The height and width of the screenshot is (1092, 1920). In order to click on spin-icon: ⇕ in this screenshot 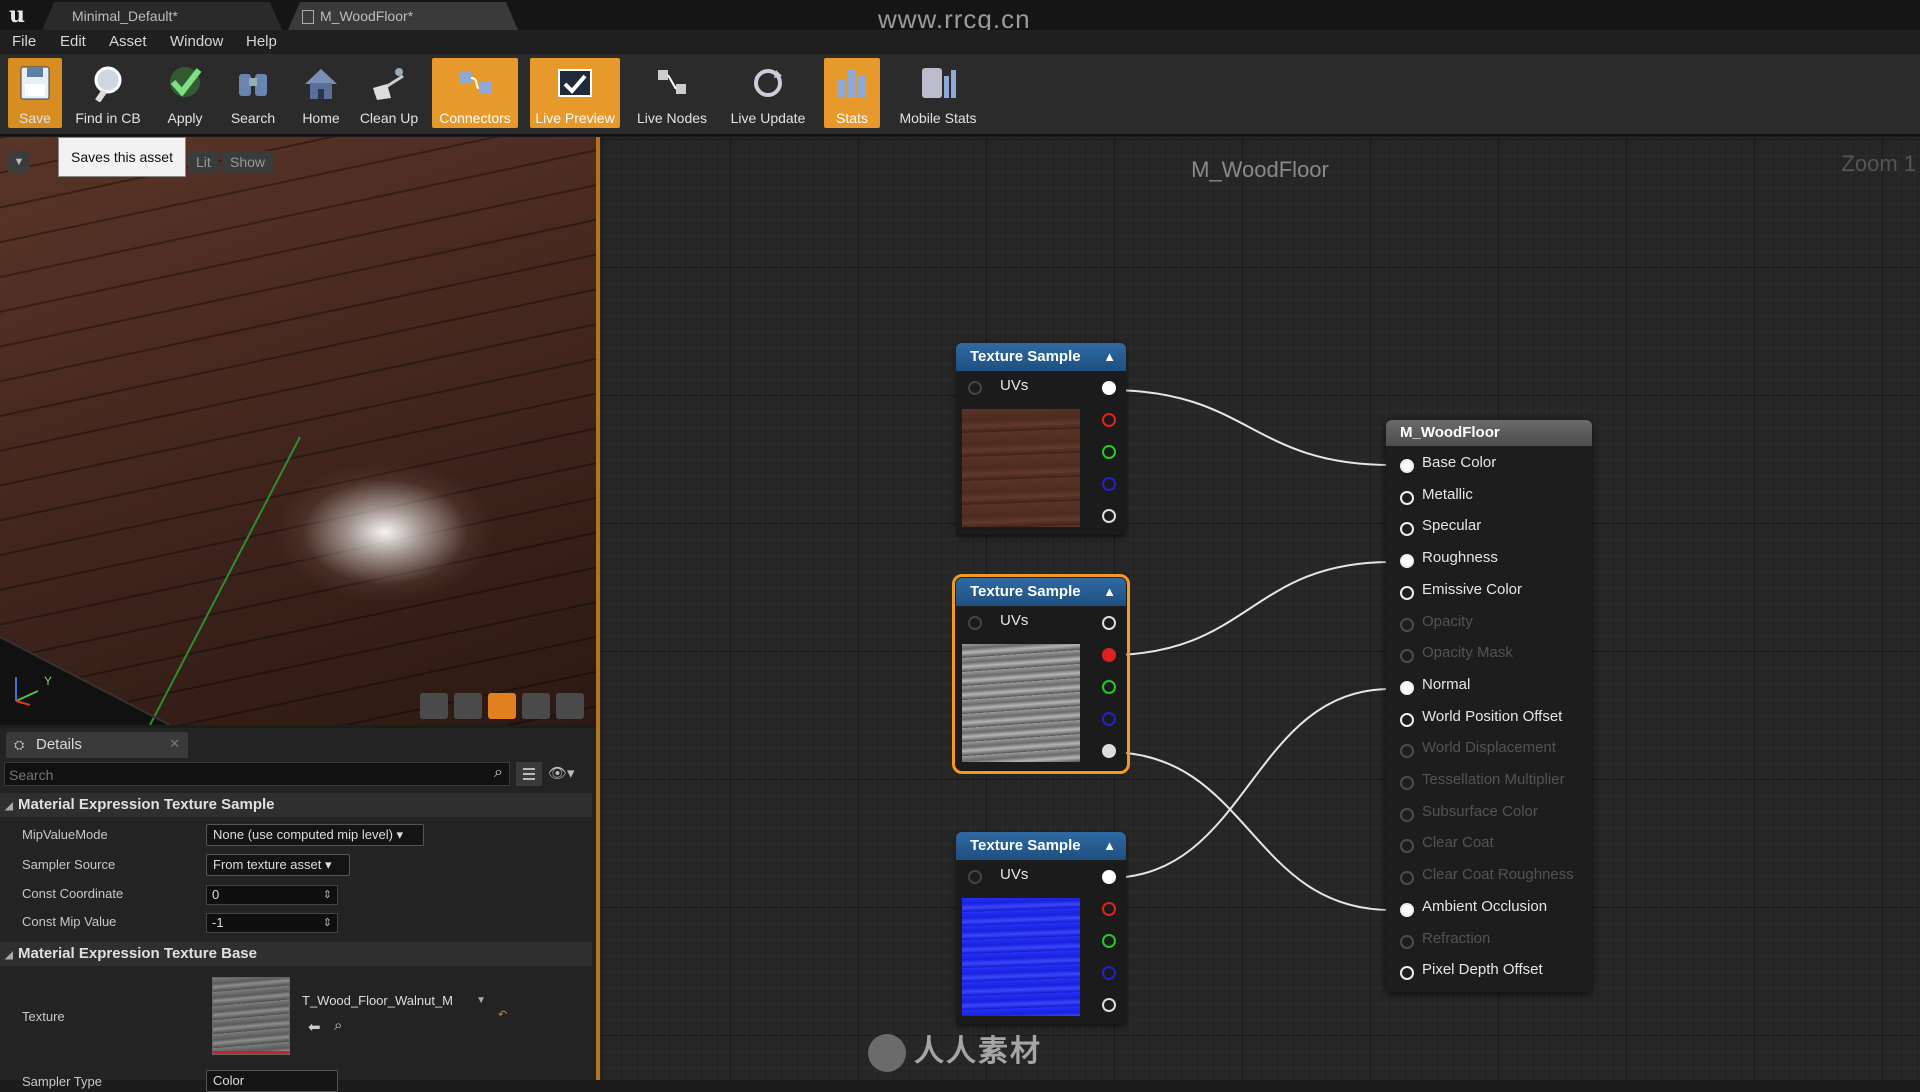, I will do `click(327, 923)`.